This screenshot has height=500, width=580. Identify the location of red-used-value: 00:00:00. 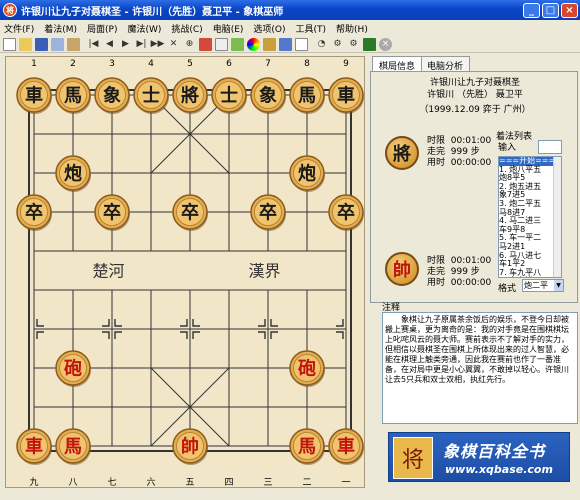
(471, 283).